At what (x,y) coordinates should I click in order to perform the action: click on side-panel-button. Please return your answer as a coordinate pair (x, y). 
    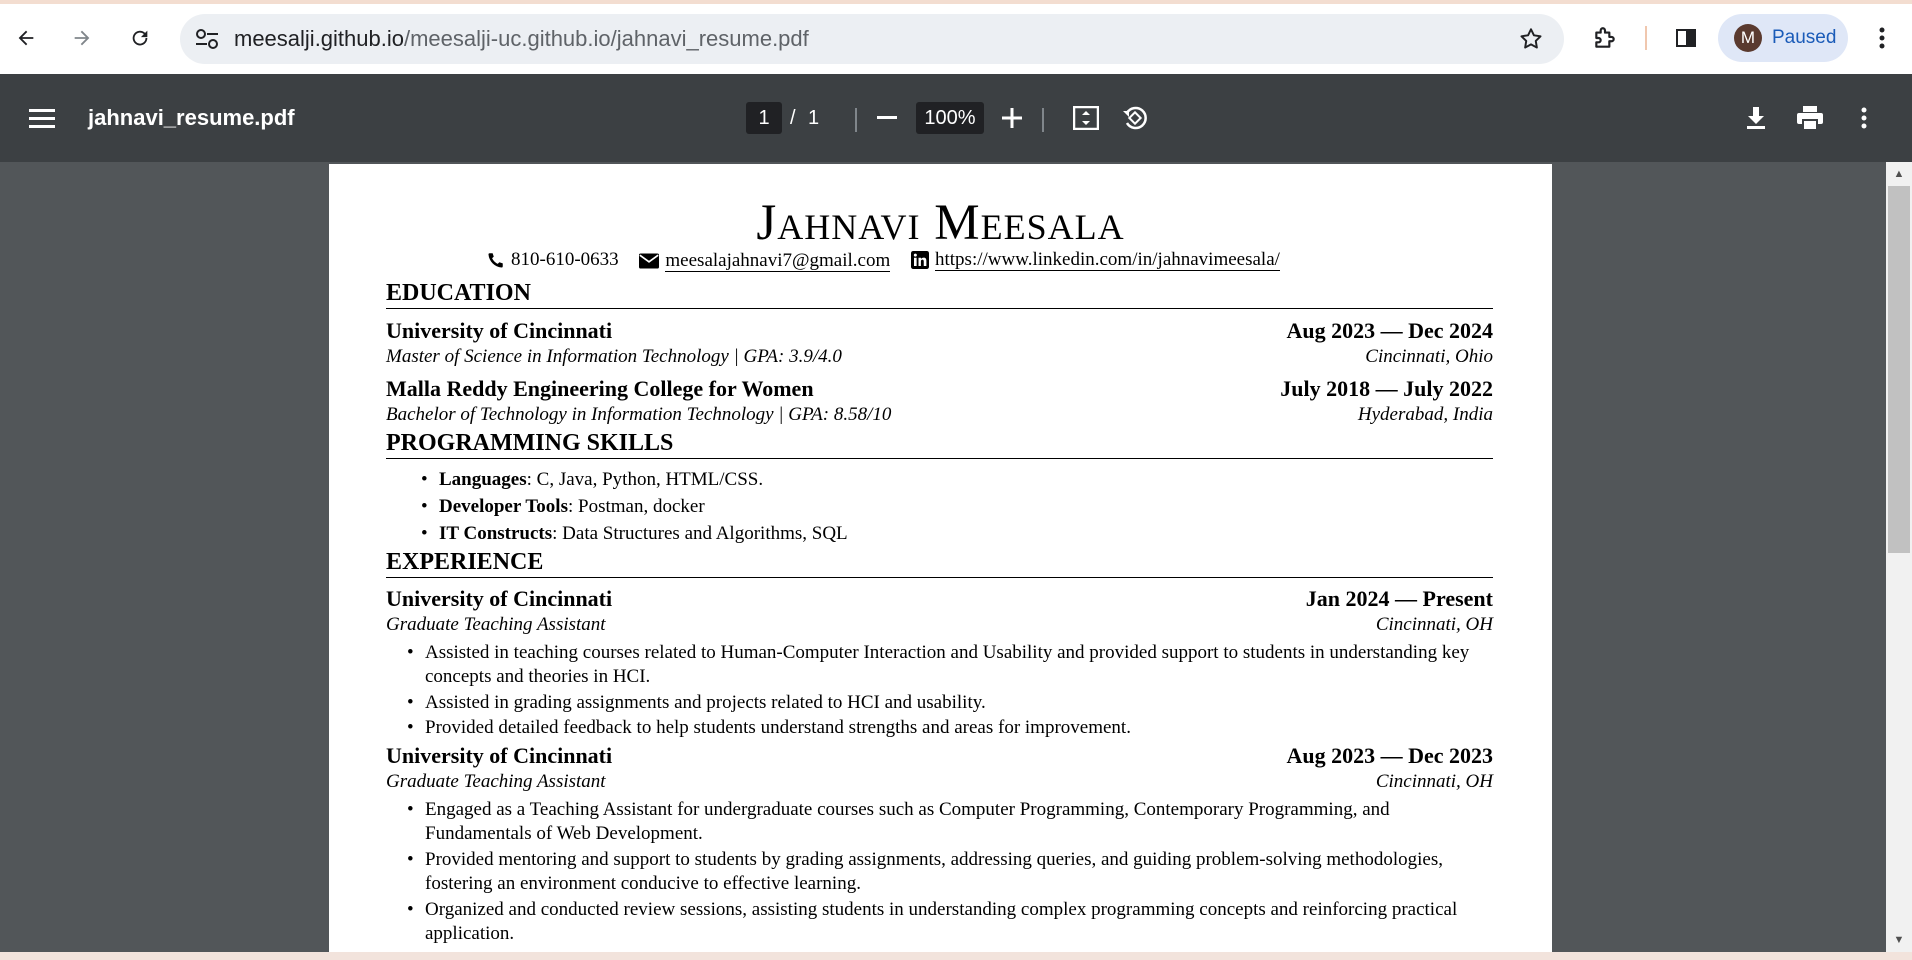
    Looking at the image, I should click on (1686, 38).